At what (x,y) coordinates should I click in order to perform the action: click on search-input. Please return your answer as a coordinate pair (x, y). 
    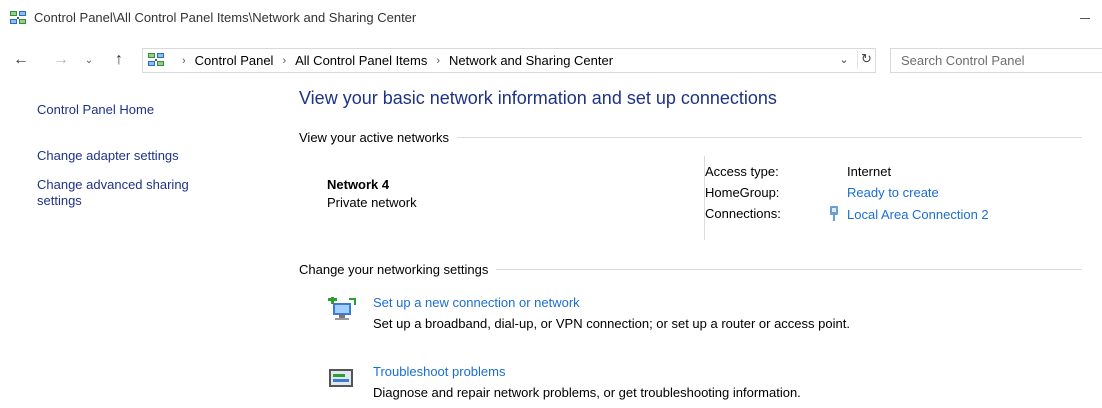
    Looking at the image, I should click on (996, 60).